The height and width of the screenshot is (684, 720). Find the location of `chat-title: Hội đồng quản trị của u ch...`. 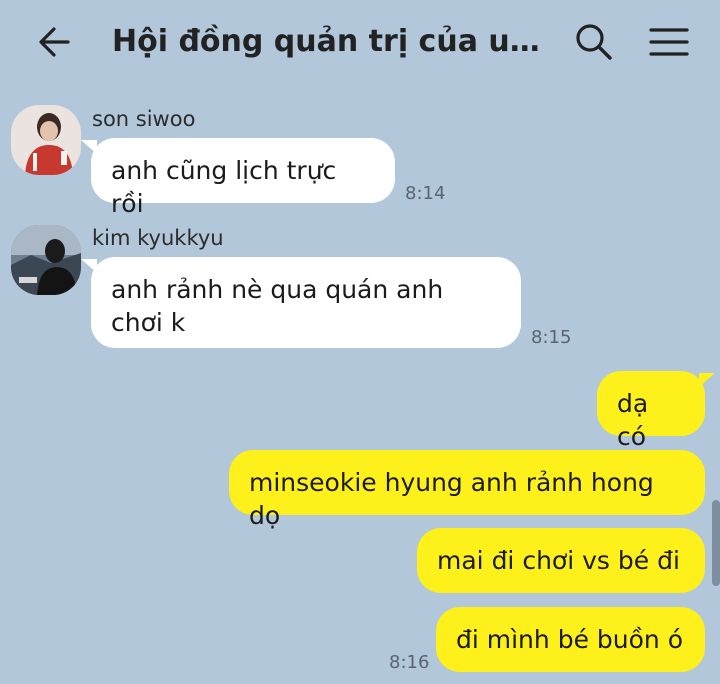

chat-title: Hội đồng quản trị của u ch... is located at coordinates (327, 41).